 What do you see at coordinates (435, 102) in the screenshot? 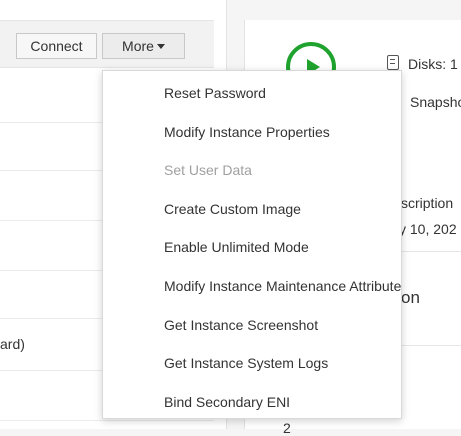
I see `snapshots-label: Snapsho` at bounding box center [435, 102].